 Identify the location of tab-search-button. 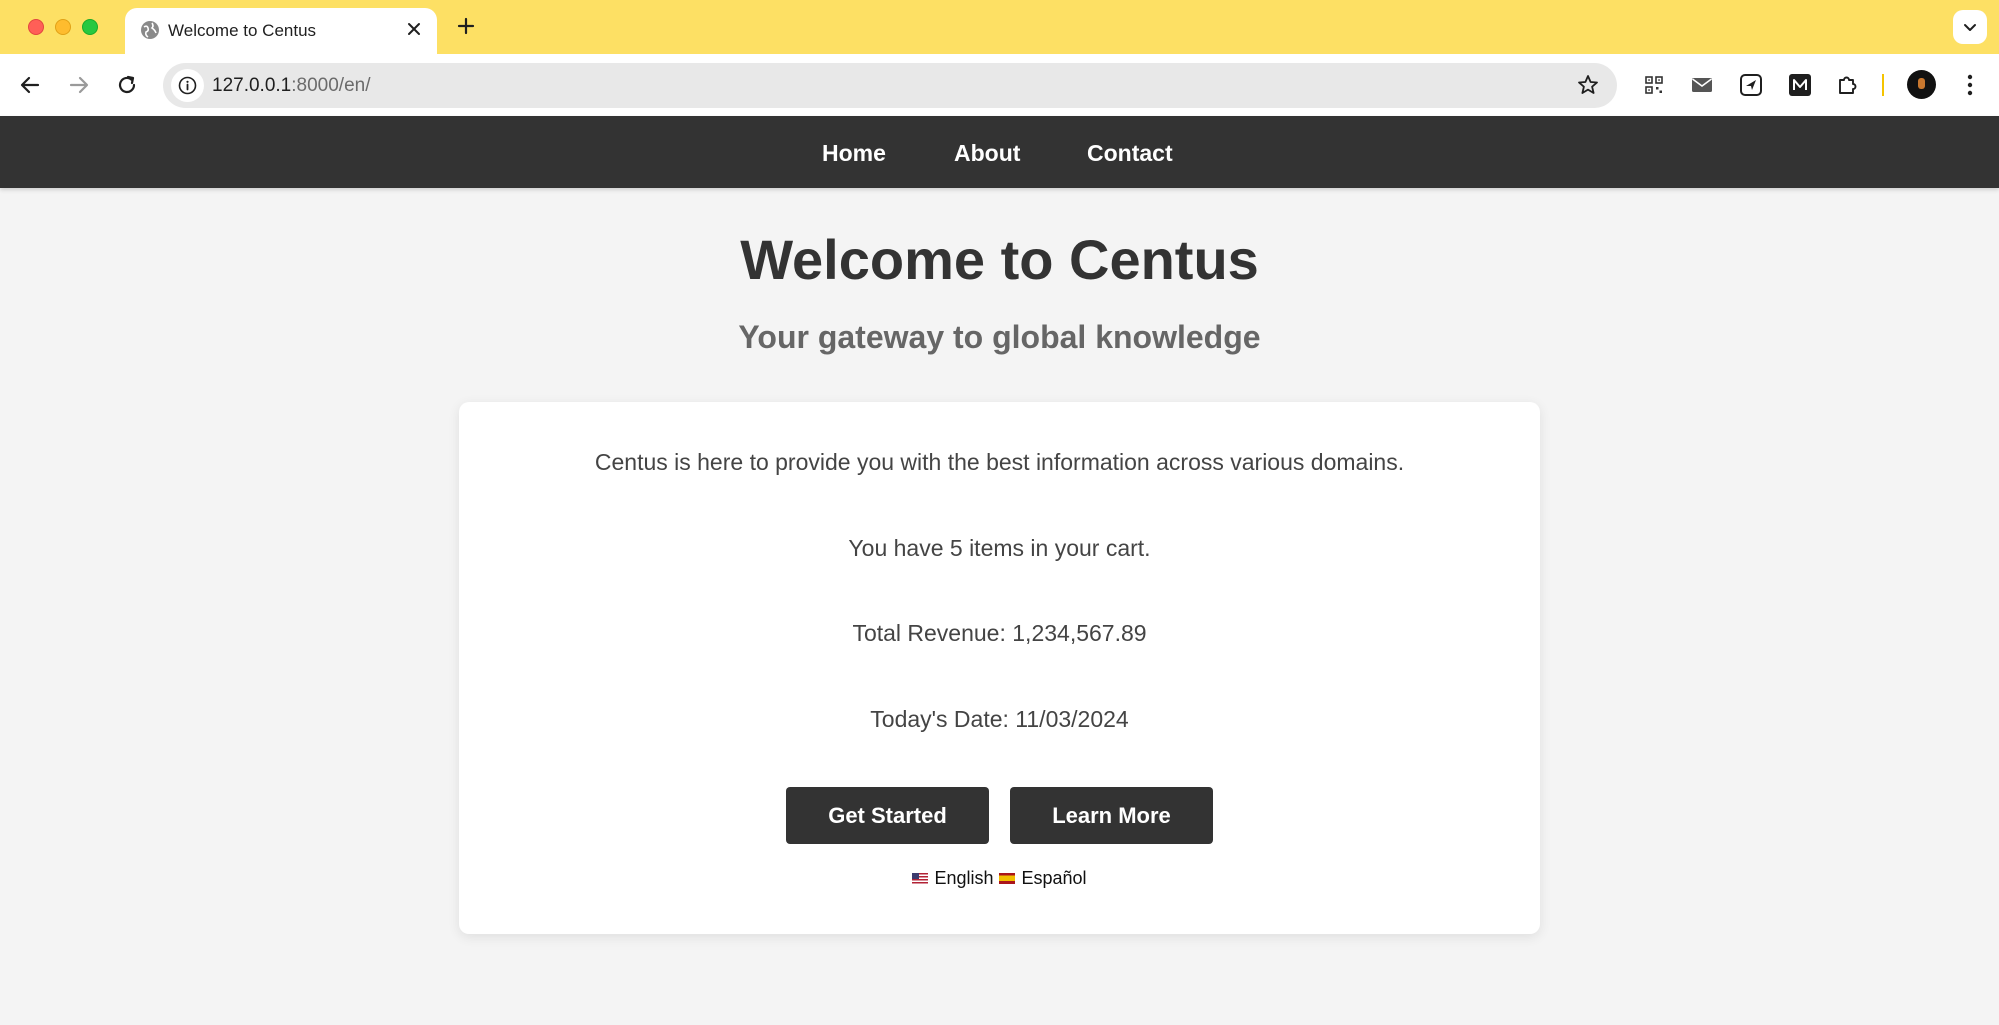
(1970, 27).